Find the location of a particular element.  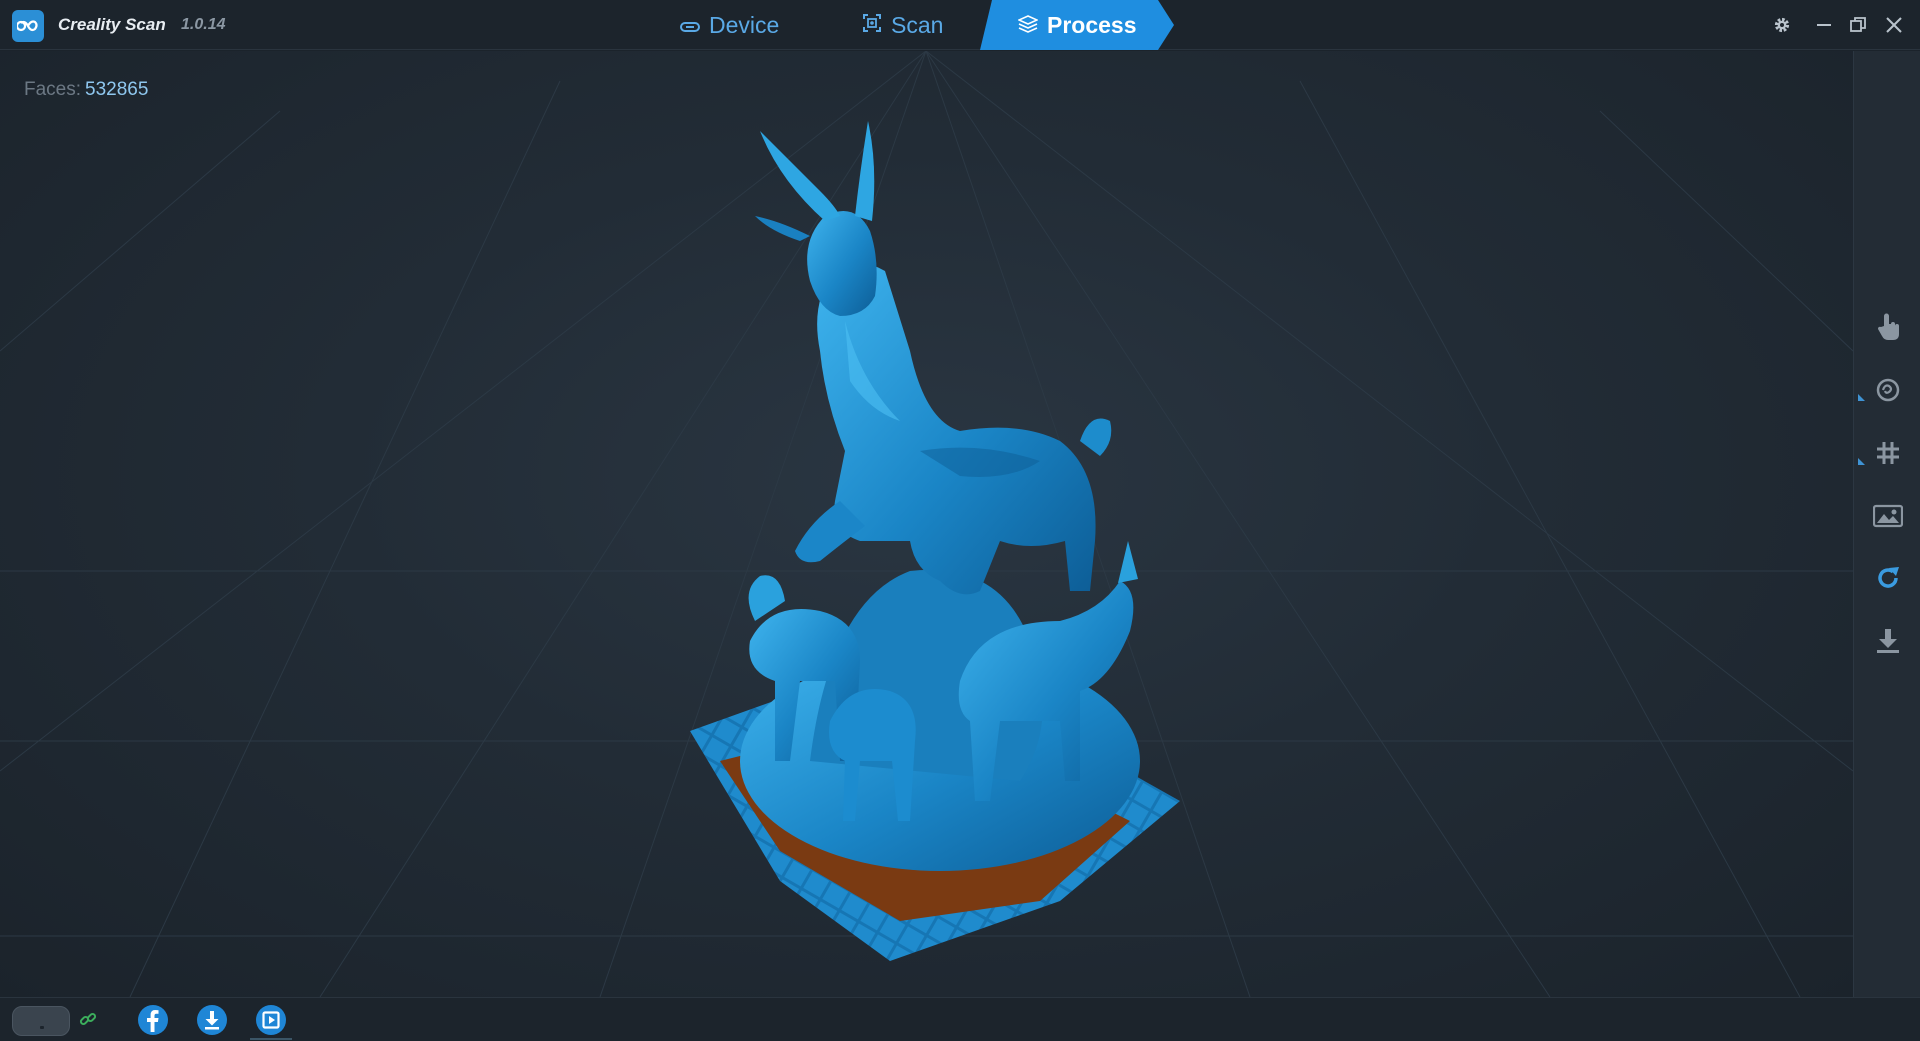

video-button is located at coordinates (271, 1020).